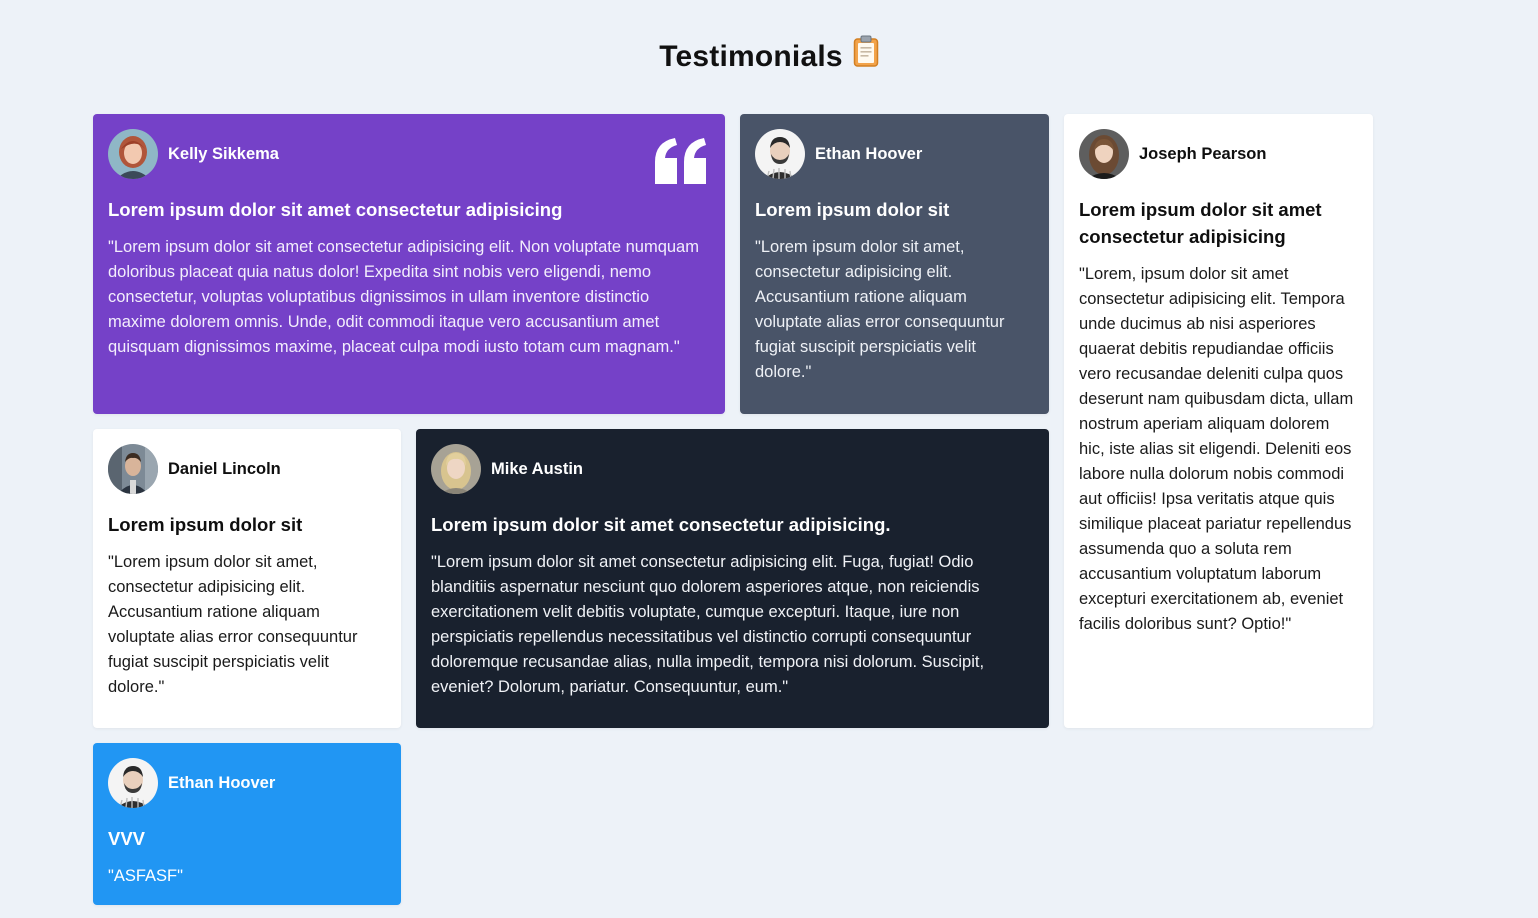  I want to click on testimonial-headline: VVV, so click(127, 838).